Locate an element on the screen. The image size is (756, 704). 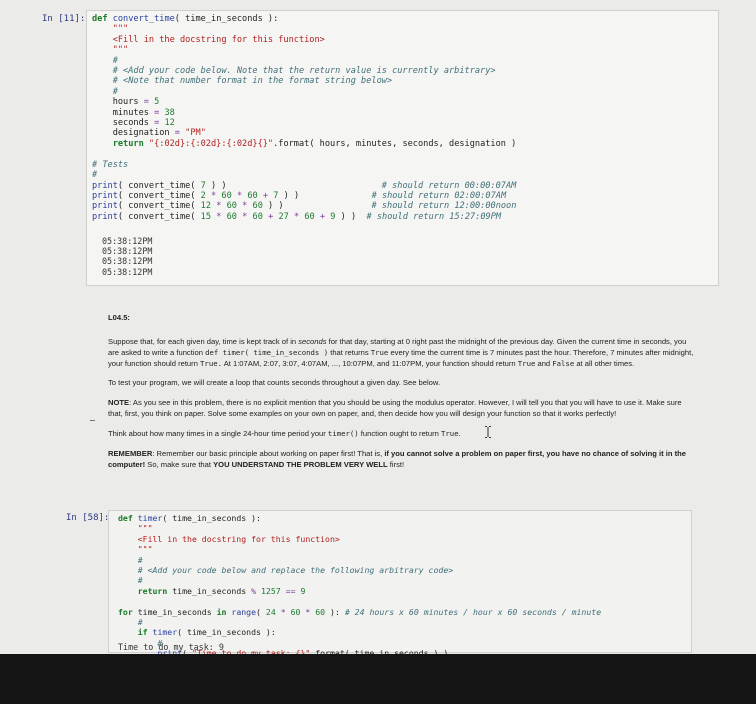
text-cursor-icon is located at coordinates (488, 432).